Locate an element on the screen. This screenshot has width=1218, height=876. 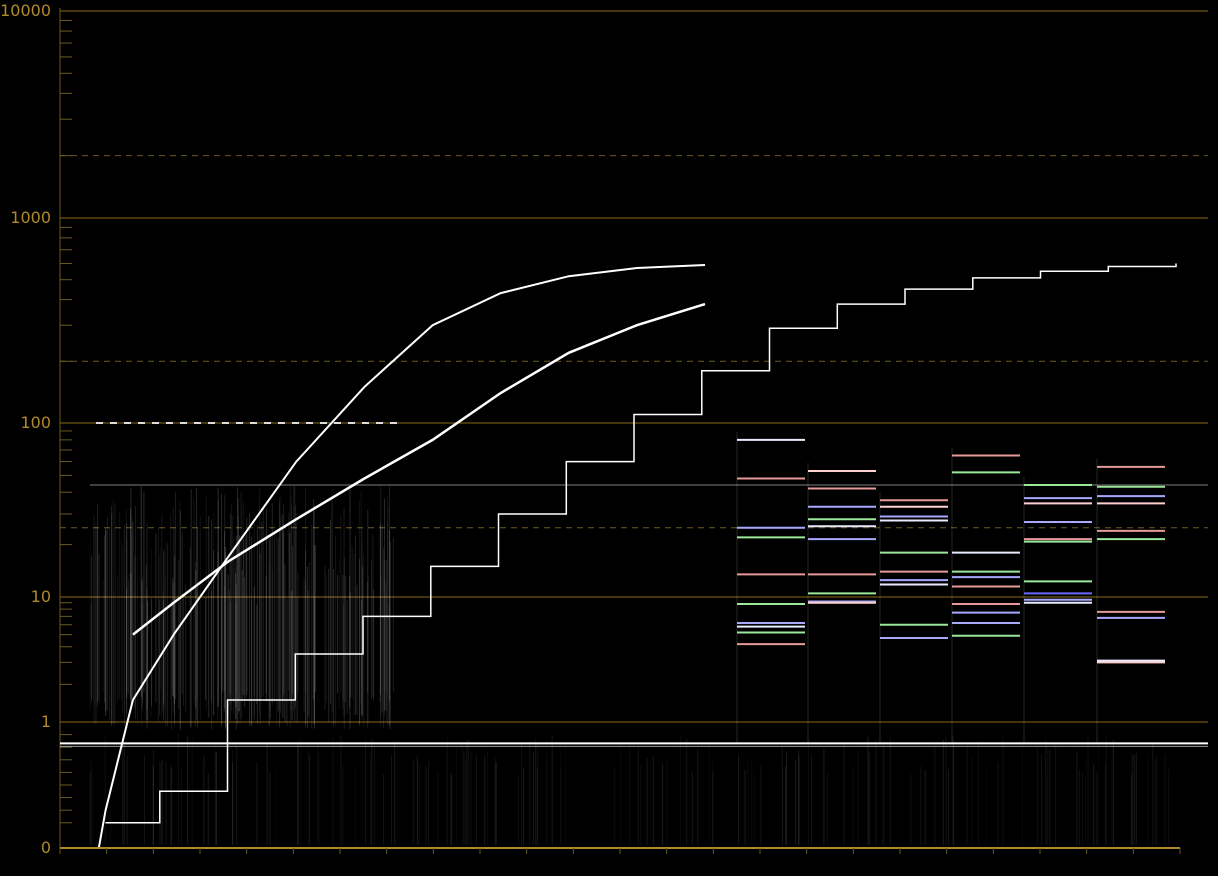
y-tick-label: 1000 is located at coordinates (30, 217).